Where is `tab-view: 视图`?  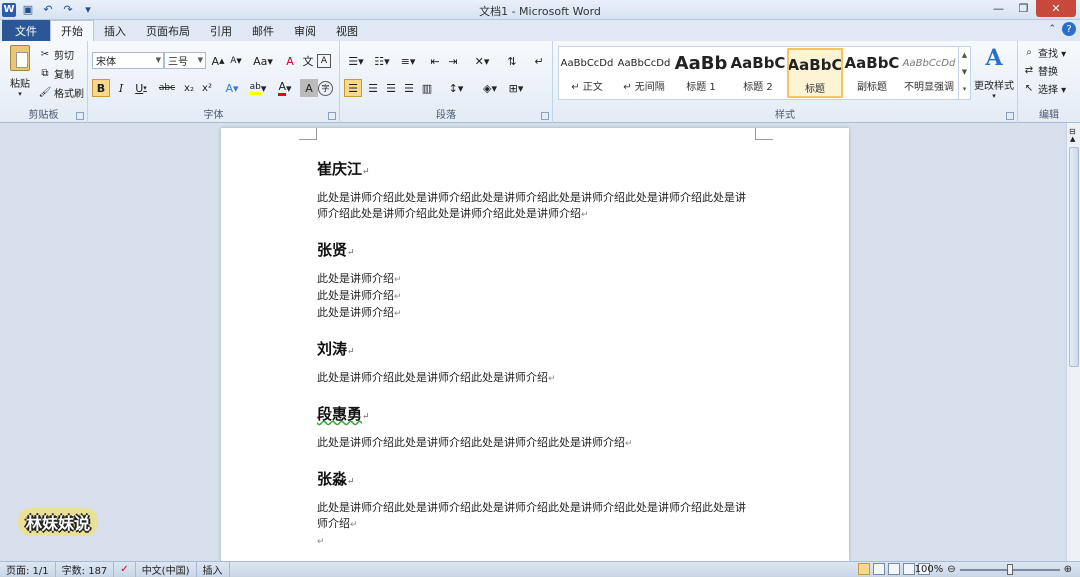
tab-view: 视图 is located at coordinates (347, 30).